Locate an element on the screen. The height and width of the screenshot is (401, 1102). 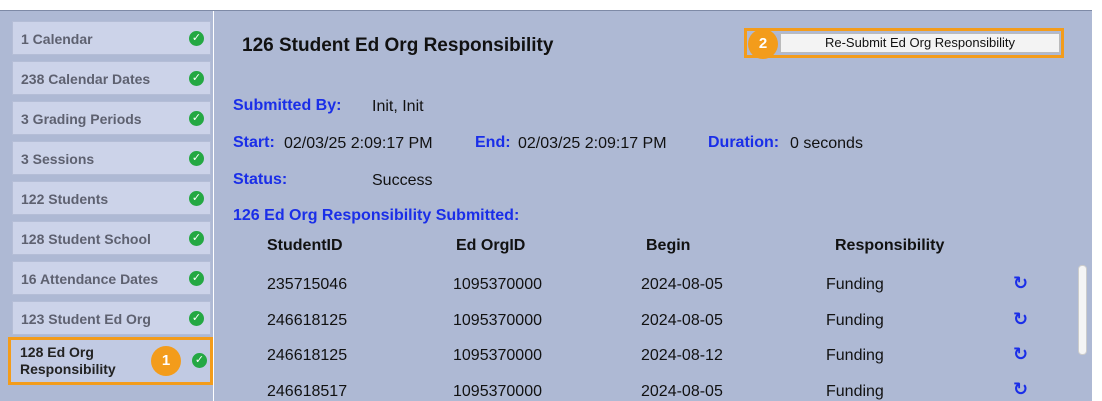
submitted-by-value: Init, Init is located at coordinates (398, 106).